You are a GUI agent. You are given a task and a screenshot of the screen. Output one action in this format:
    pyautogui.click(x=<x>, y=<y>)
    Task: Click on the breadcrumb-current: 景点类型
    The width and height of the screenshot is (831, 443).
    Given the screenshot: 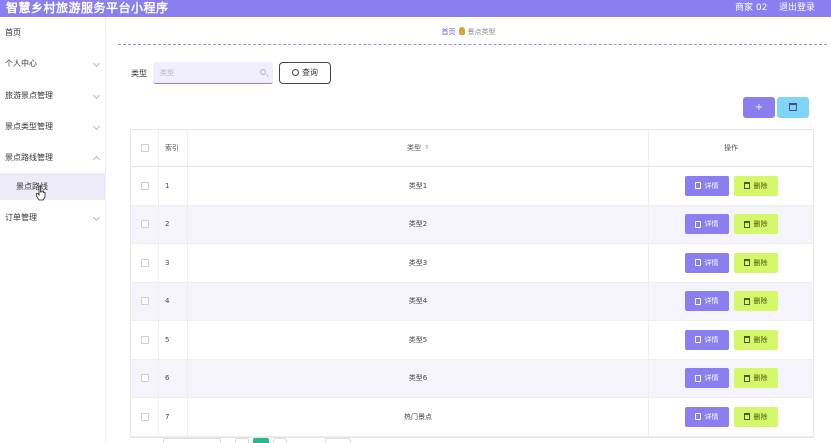 What is the action you would take?
    pyautogui.click(x=481, y=32)
    